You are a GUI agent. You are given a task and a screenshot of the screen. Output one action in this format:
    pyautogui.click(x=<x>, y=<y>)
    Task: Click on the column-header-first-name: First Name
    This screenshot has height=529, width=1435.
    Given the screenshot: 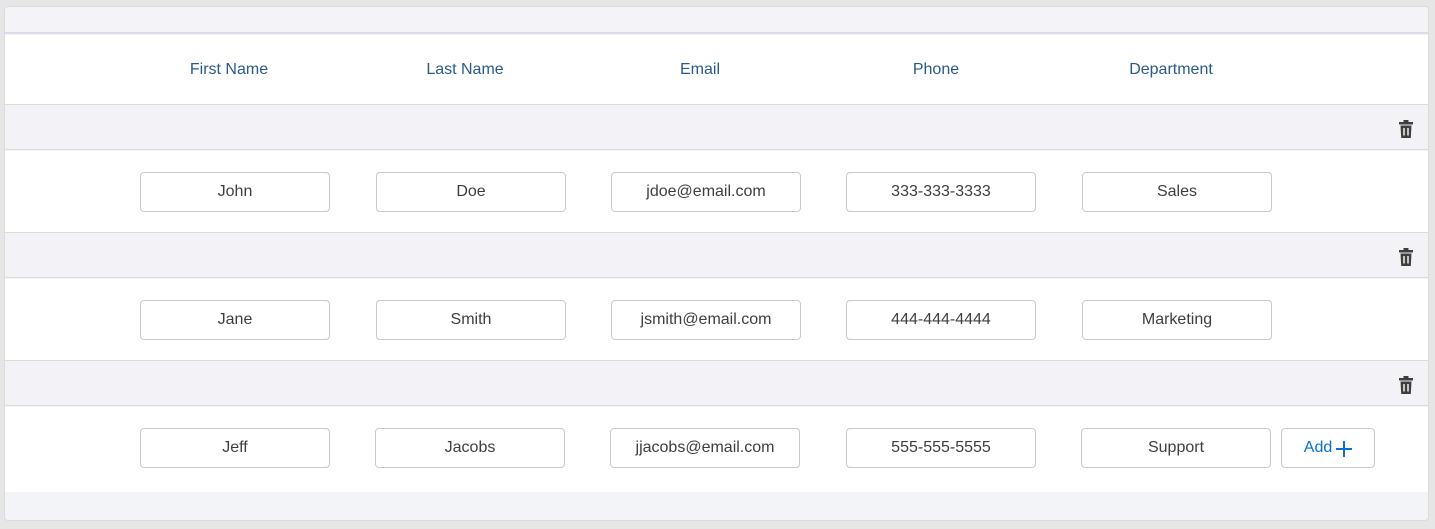 What is the action you would take?
    pyautogui.click(x=229, y=69)
    